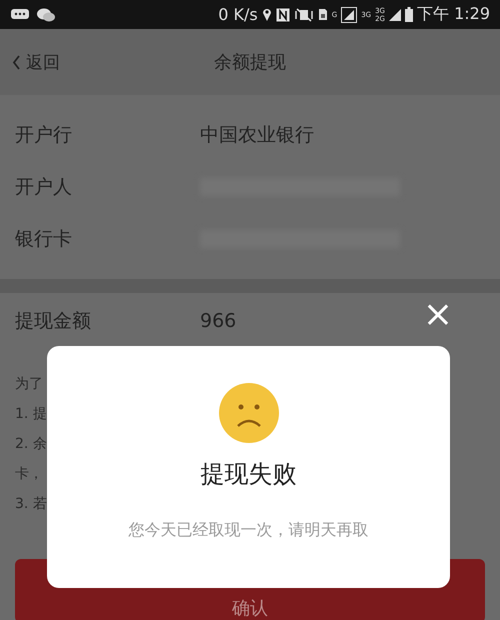  What do you see at coordinates (44, 187) in the screenshot?
I see `field-label: 开户人` at bounding box center [44, 187].